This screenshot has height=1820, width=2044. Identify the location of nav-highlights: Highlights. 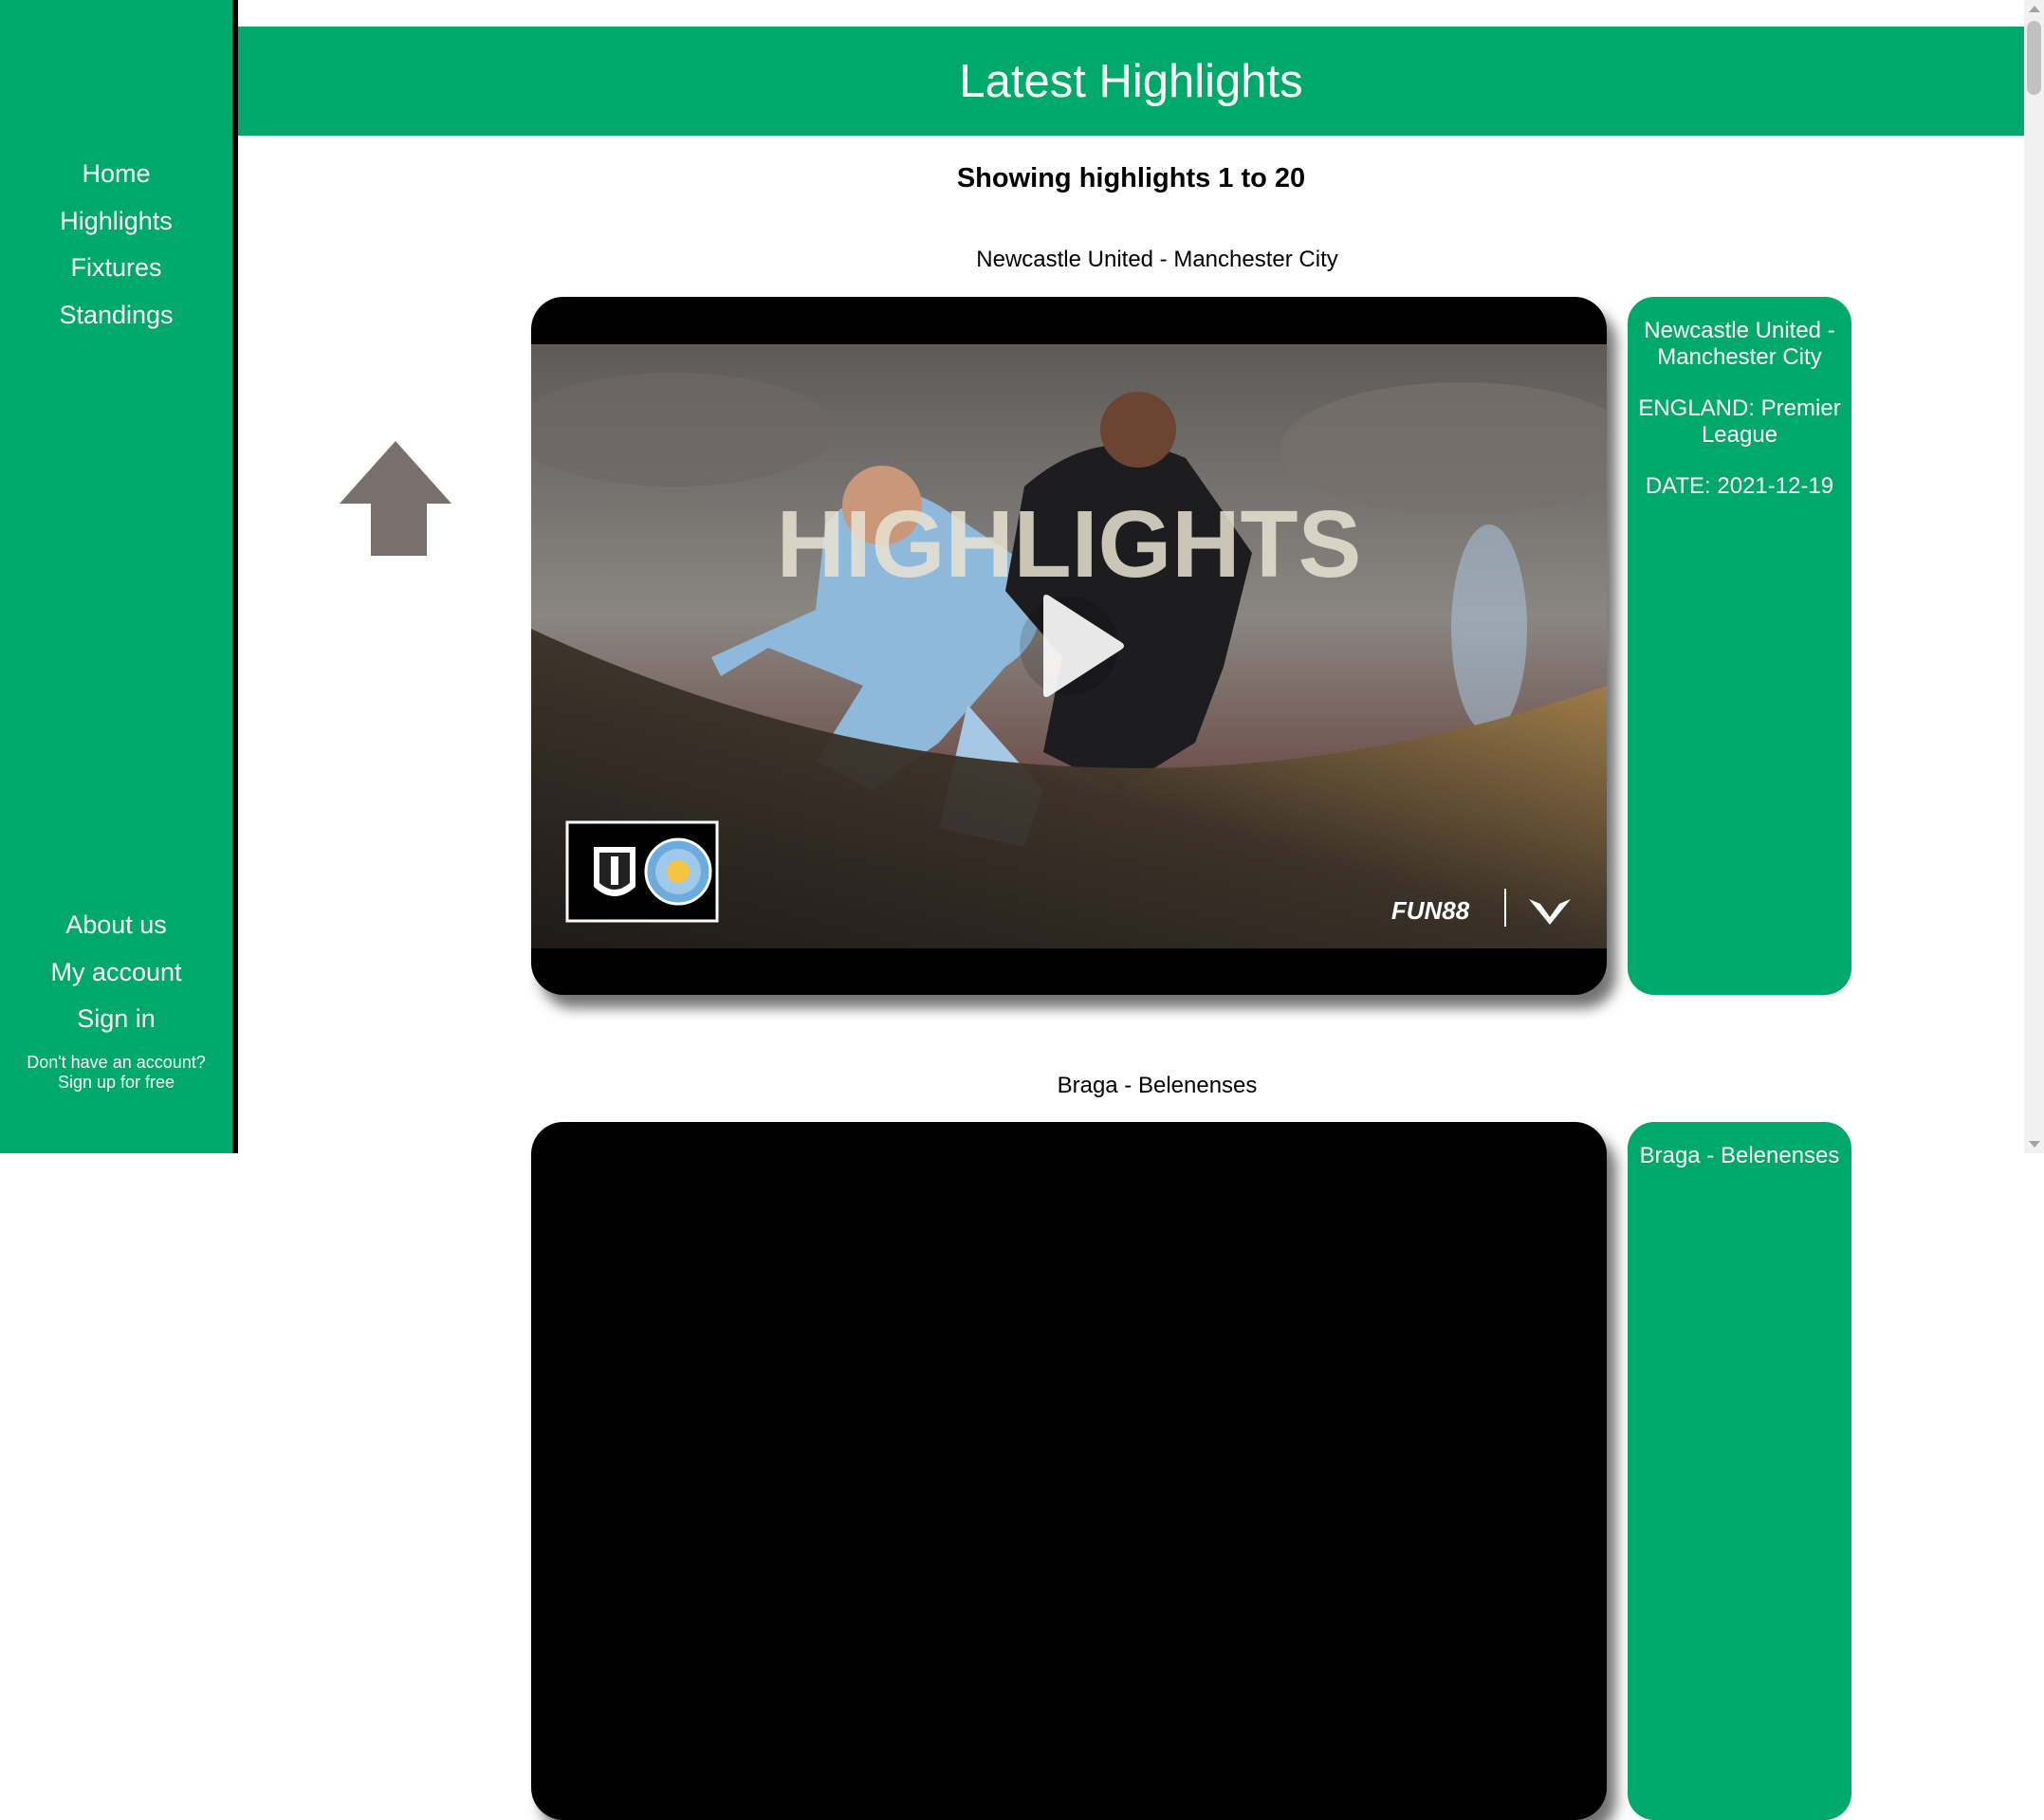
(116, 221).